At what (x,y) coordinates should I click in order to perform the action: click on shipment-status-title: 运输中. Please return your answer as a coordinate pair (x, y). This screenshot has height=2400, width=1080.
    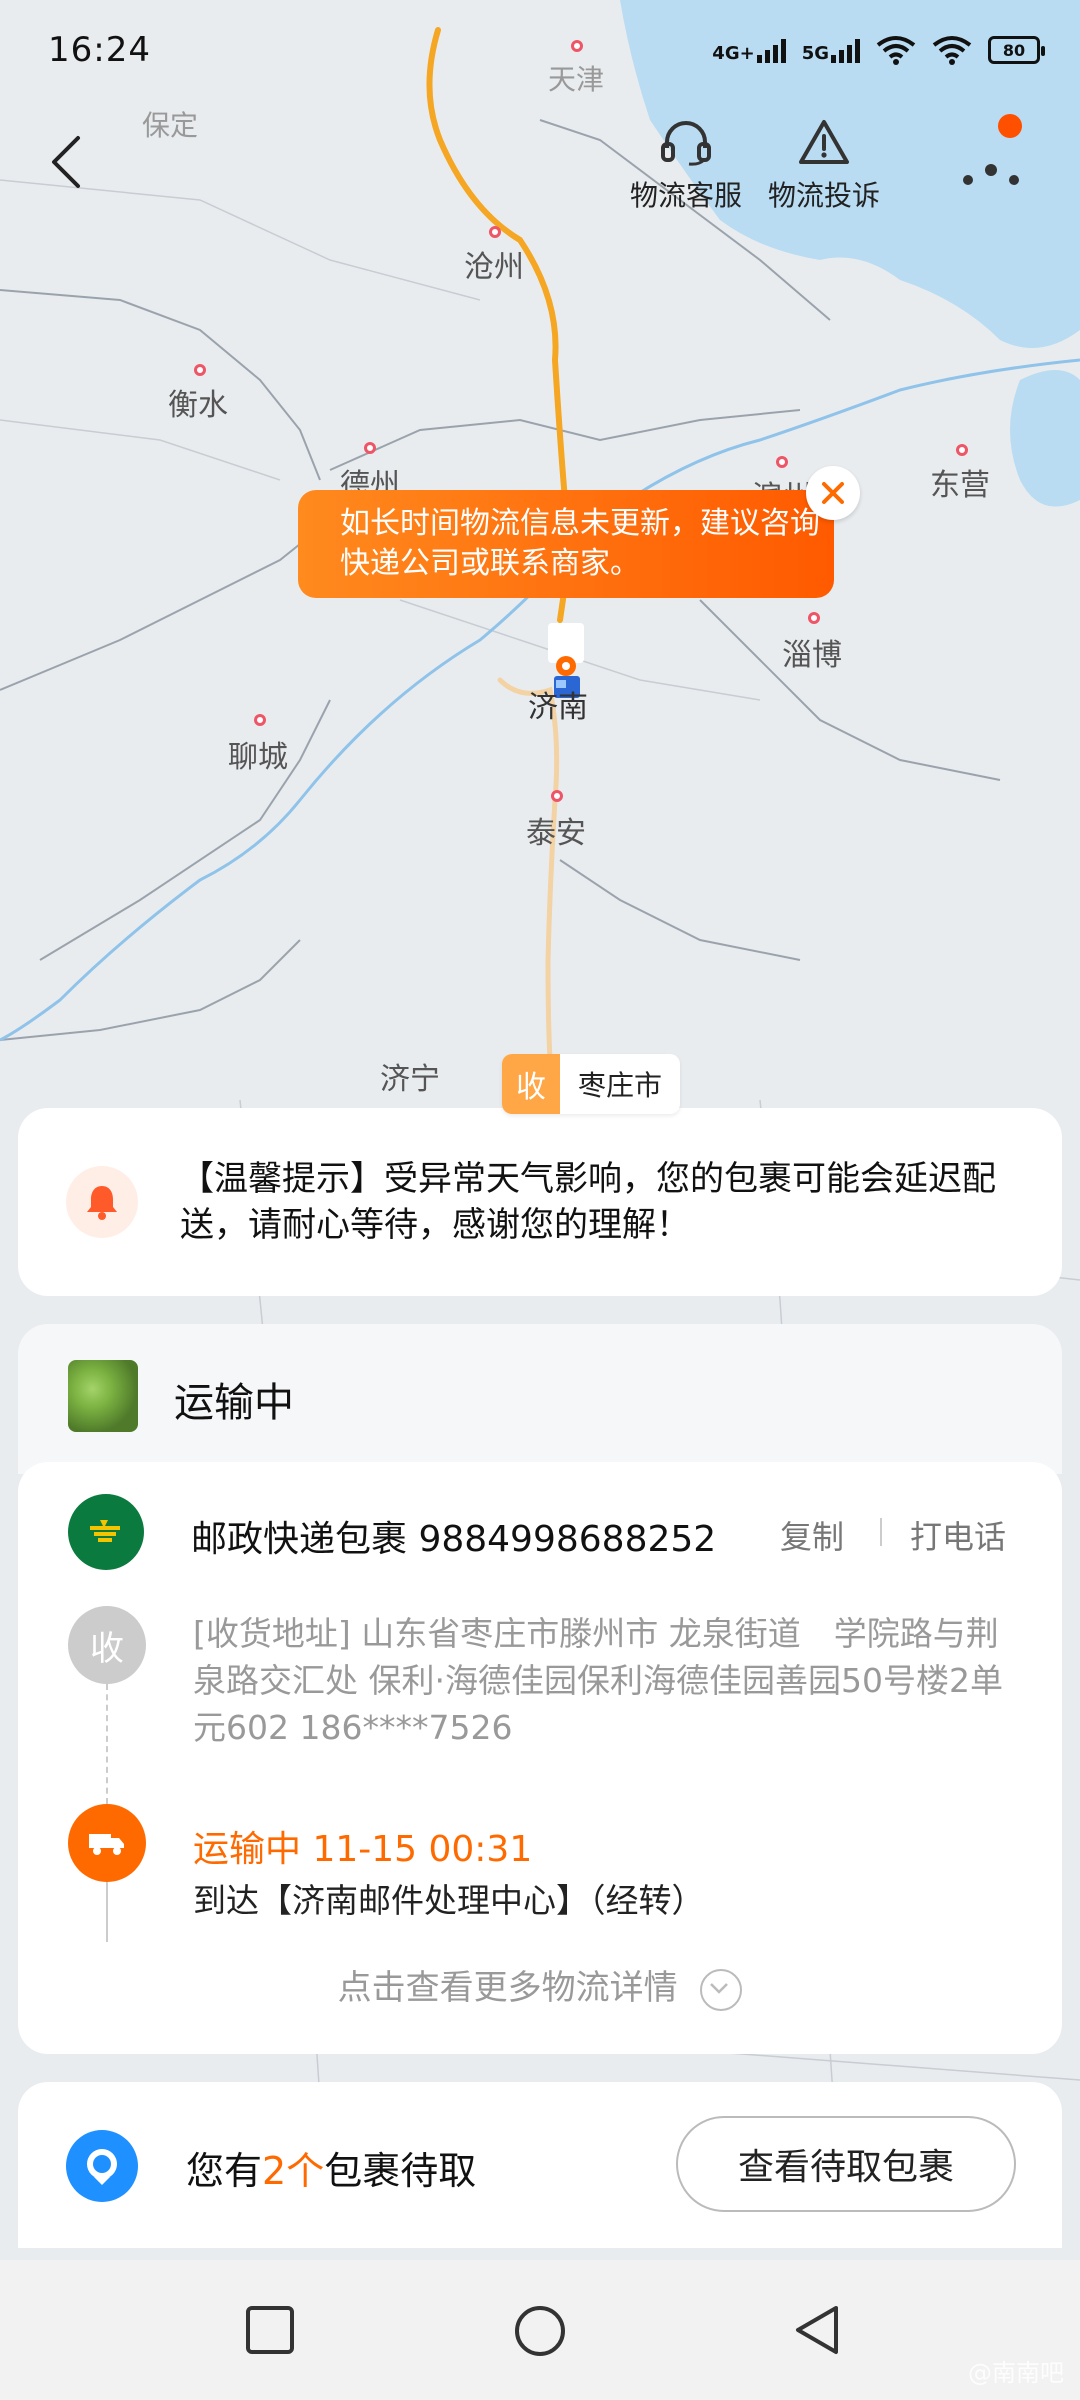
    Looking at the image, I should click on (234, 1403).